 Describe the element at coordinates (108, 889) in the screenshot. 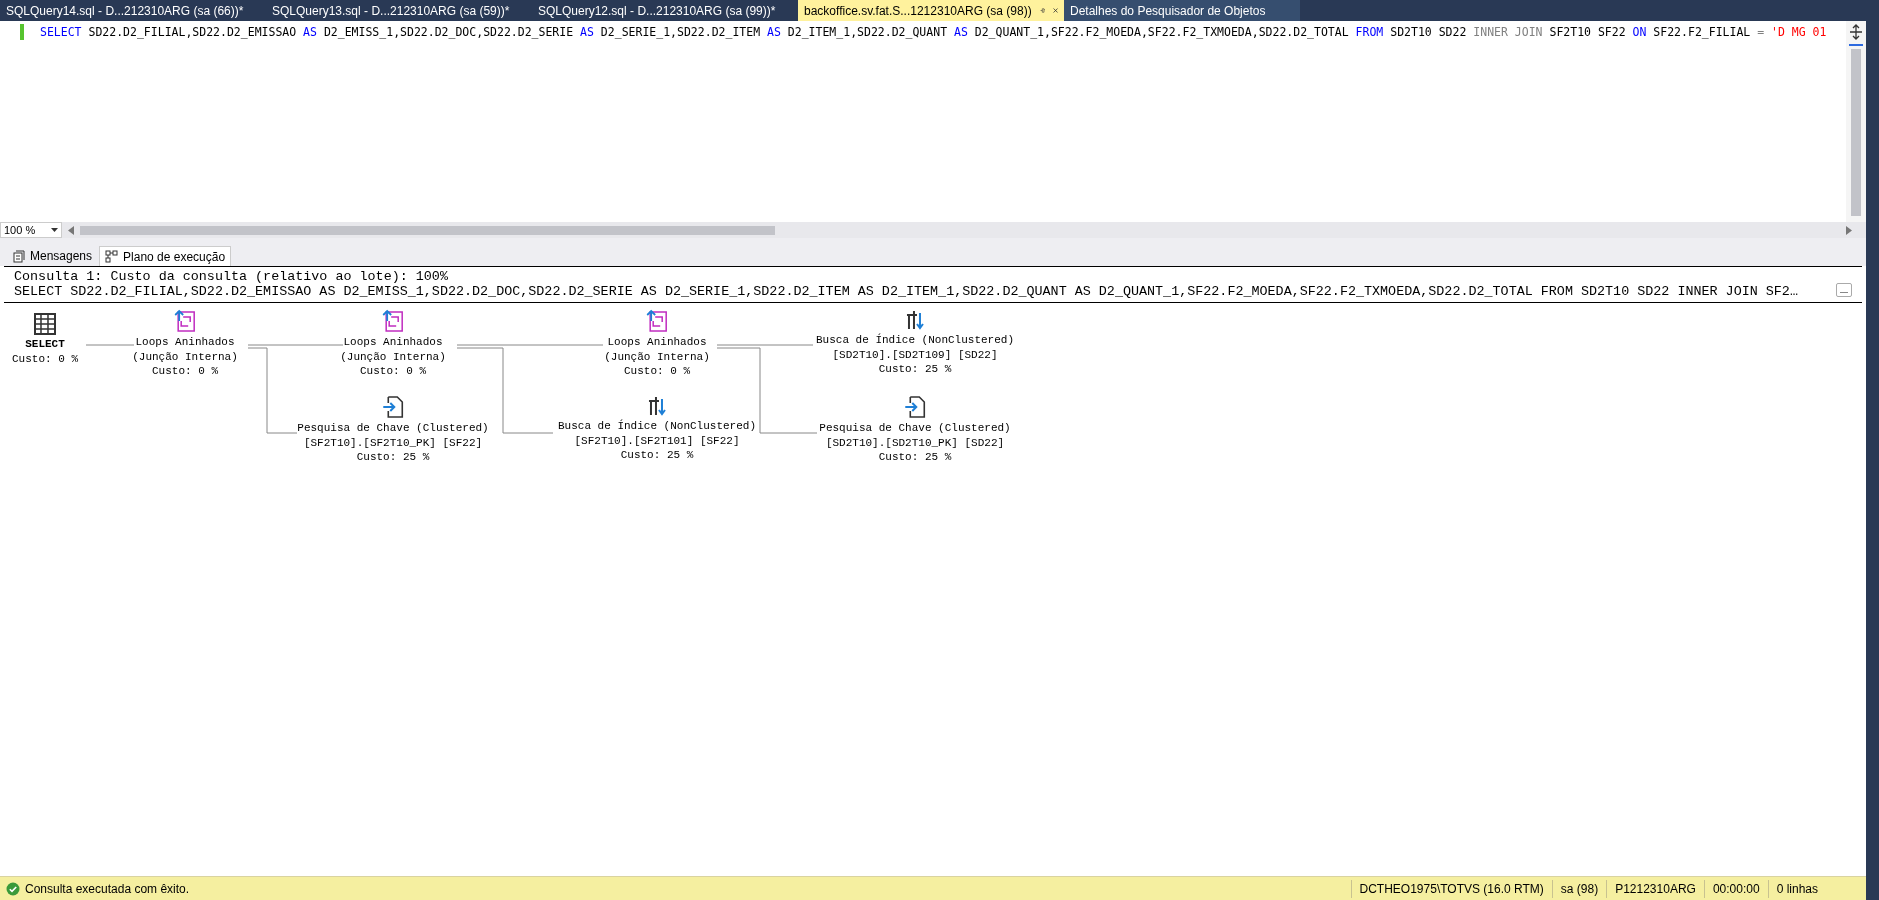

I see `status-message: Consulta executada com êxito.` at that location.